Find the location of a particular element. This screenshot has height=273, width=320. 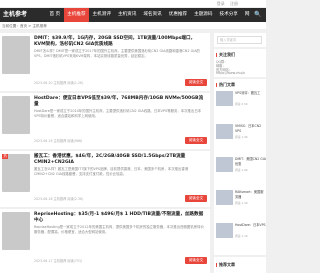

hot-article-item: DMIT：美国CN2 GIA优惠 阅读 1.6K is located at coordinates (241, 166).